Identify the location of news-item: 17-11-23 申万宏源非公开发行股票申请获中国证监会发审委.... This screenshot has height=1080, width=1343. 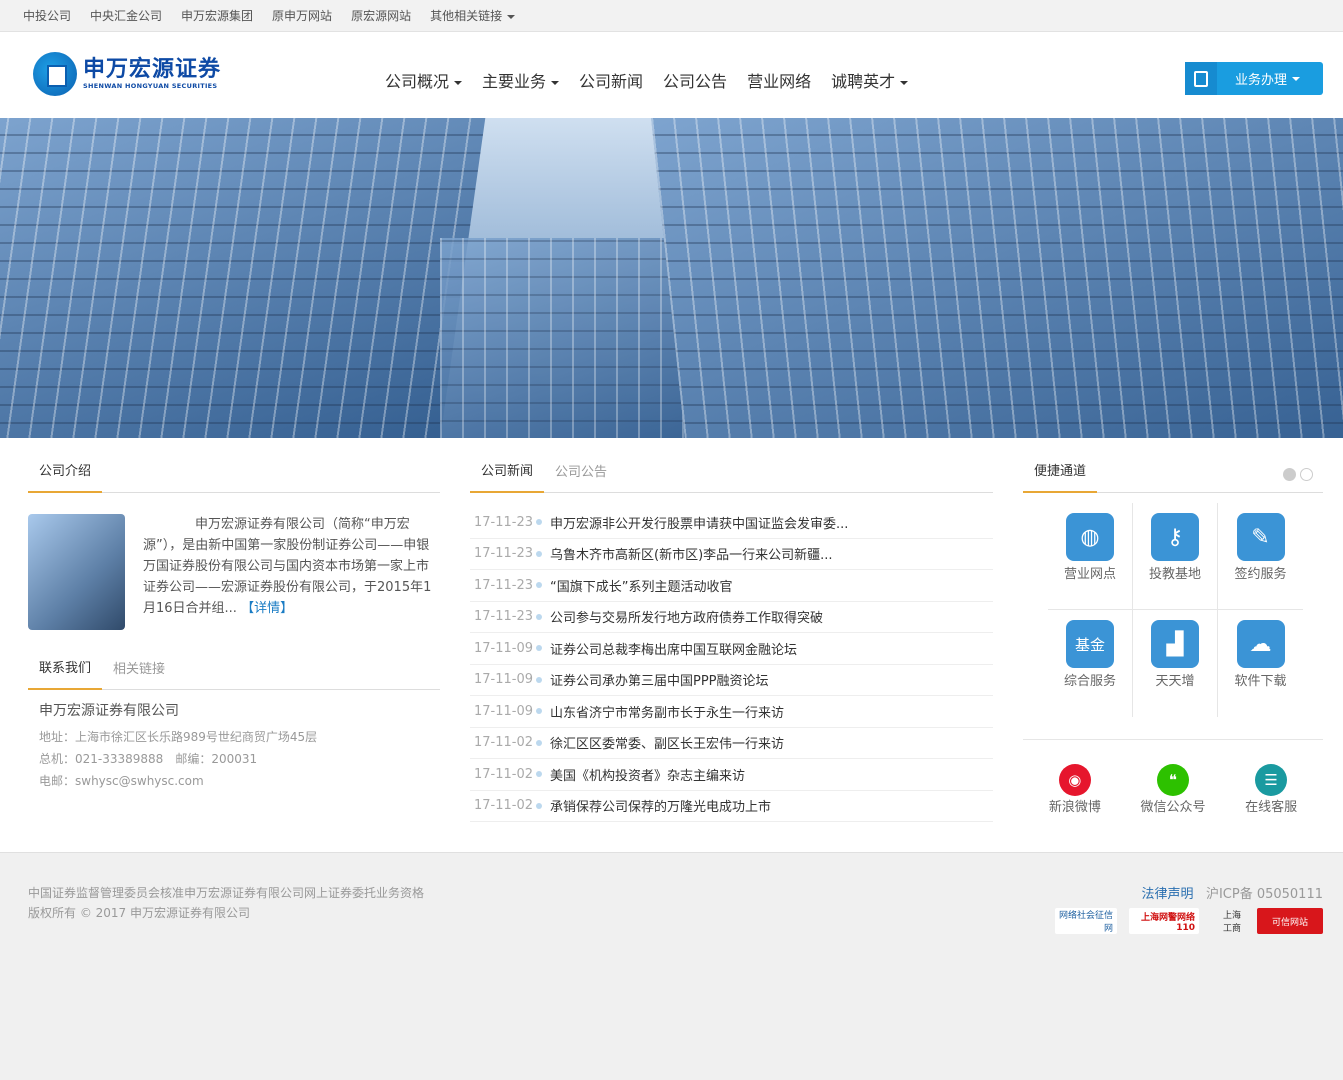
(731, 523).